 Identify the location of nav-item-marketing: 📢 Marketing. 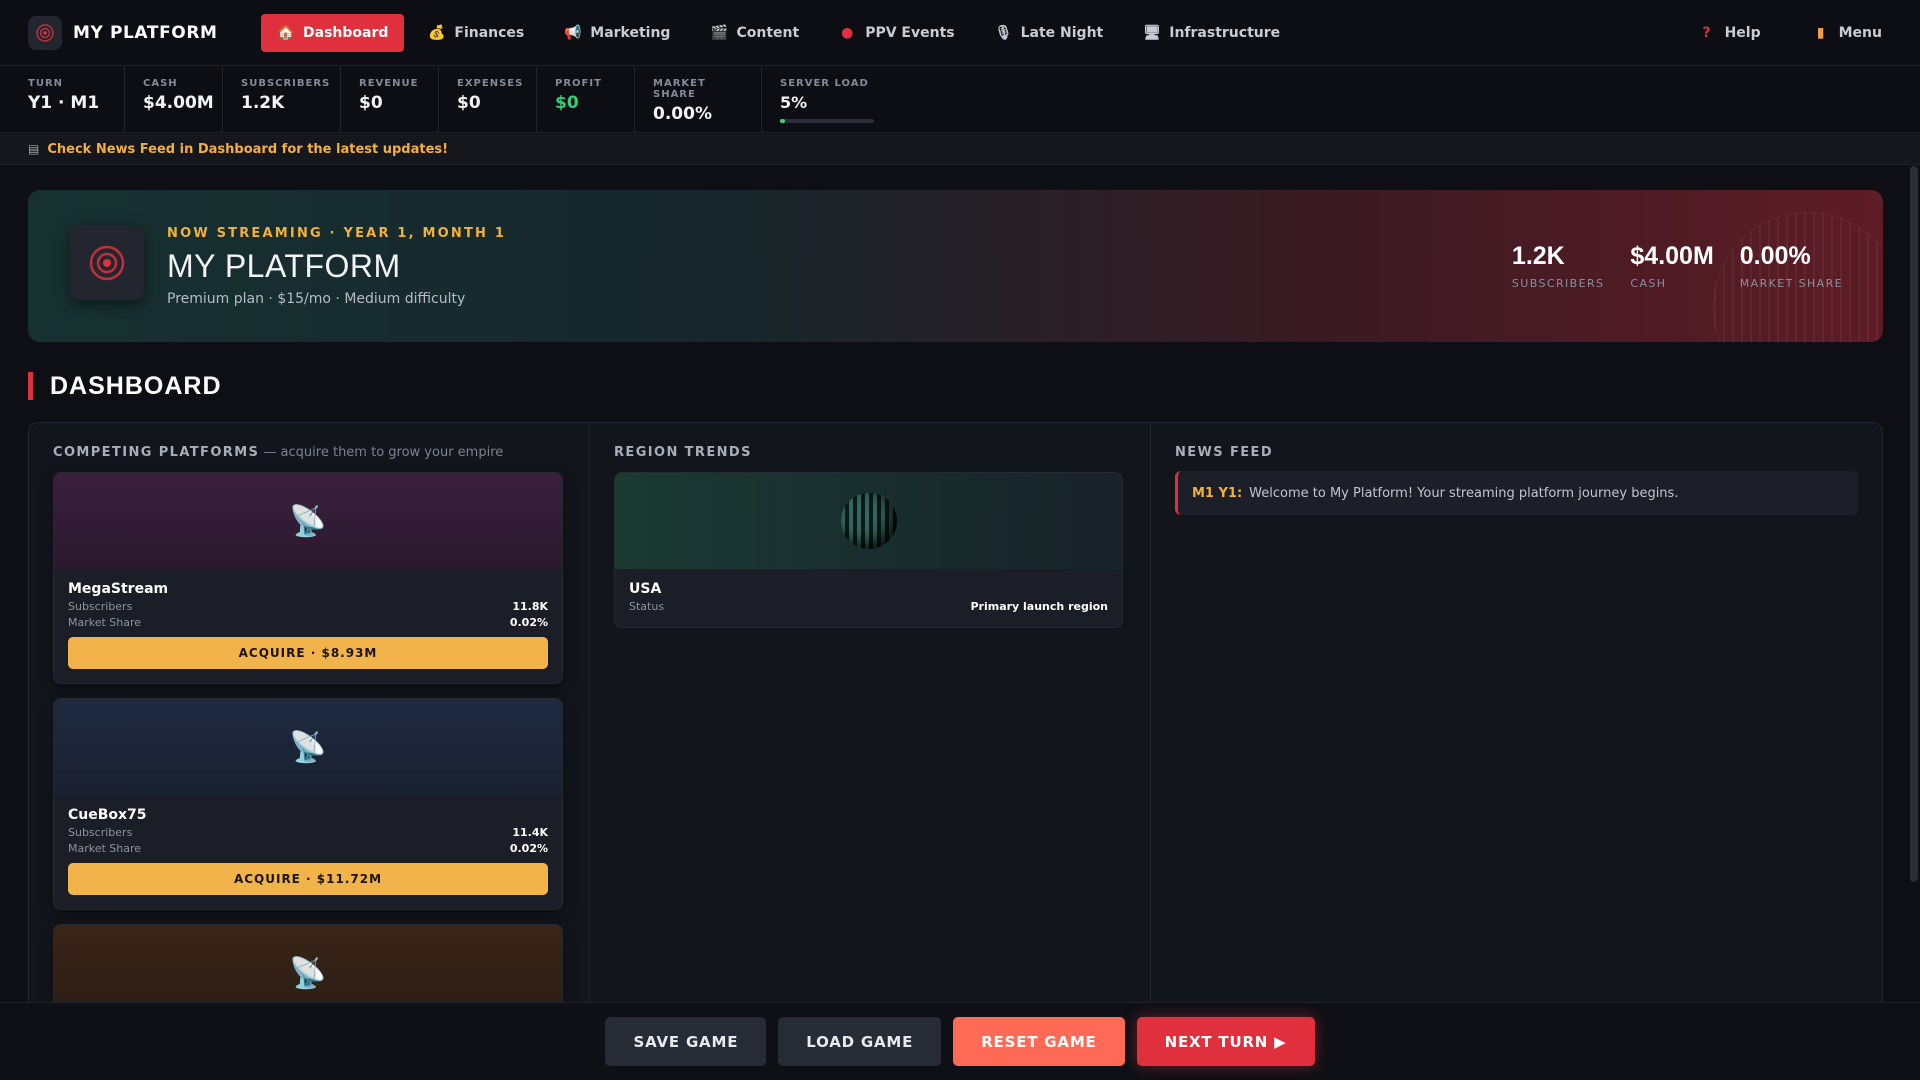
(617, 33).